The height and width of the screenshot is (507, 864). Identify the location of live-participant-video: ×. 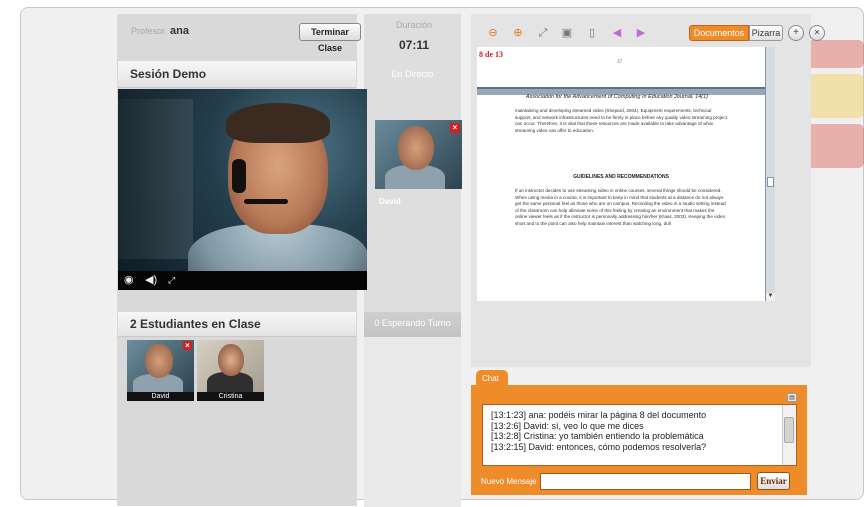
(418, 154).